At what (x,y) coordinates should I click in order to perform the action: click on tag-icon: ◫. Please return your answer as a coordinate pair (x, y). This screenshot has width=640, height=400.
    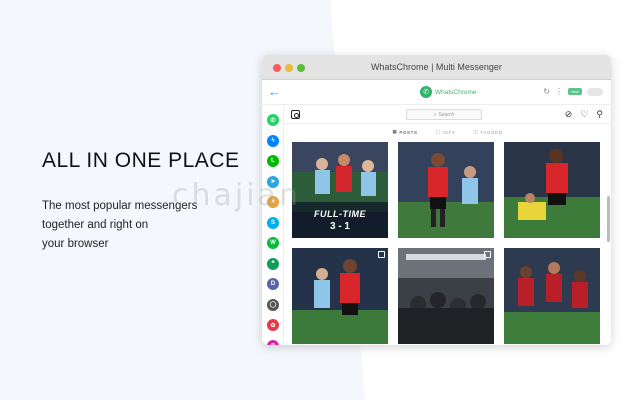
    Looking at the image, I should click on (476, 131).